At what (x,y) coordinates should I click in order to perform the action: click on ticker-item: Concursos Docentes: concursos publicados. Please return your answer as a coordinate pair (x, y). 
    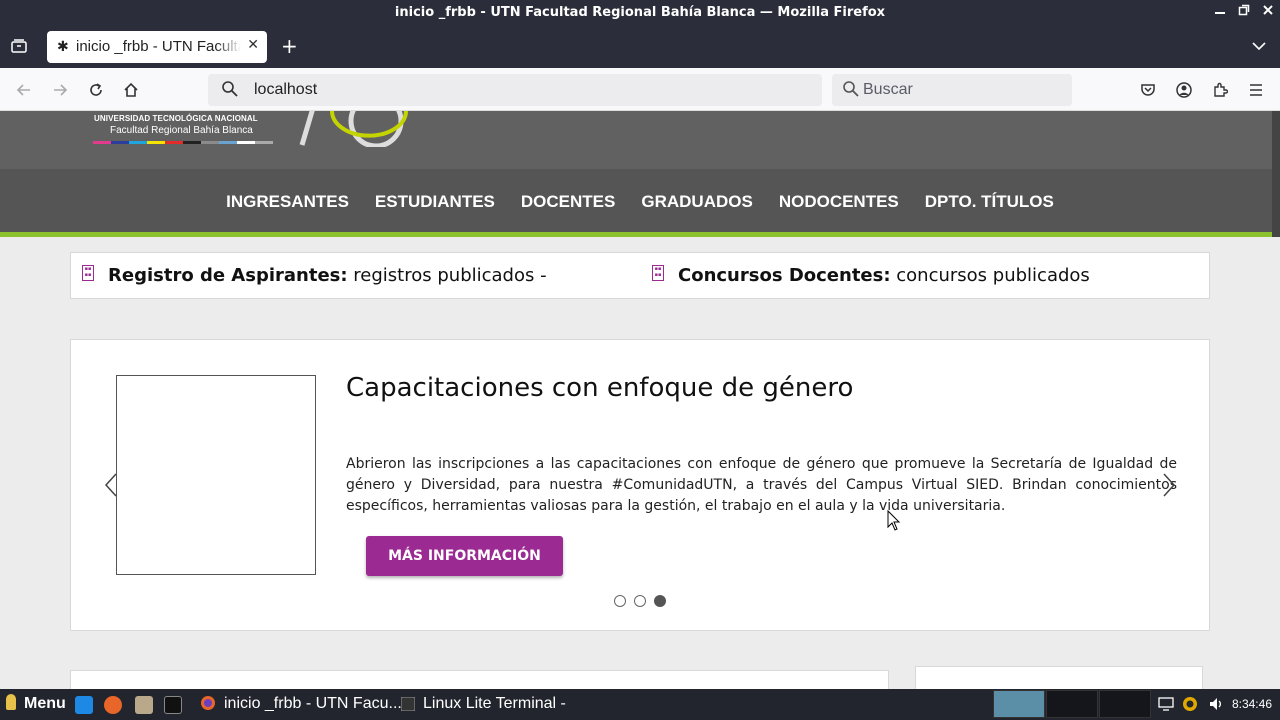
    Looking at the image, I should click on (884, 275).